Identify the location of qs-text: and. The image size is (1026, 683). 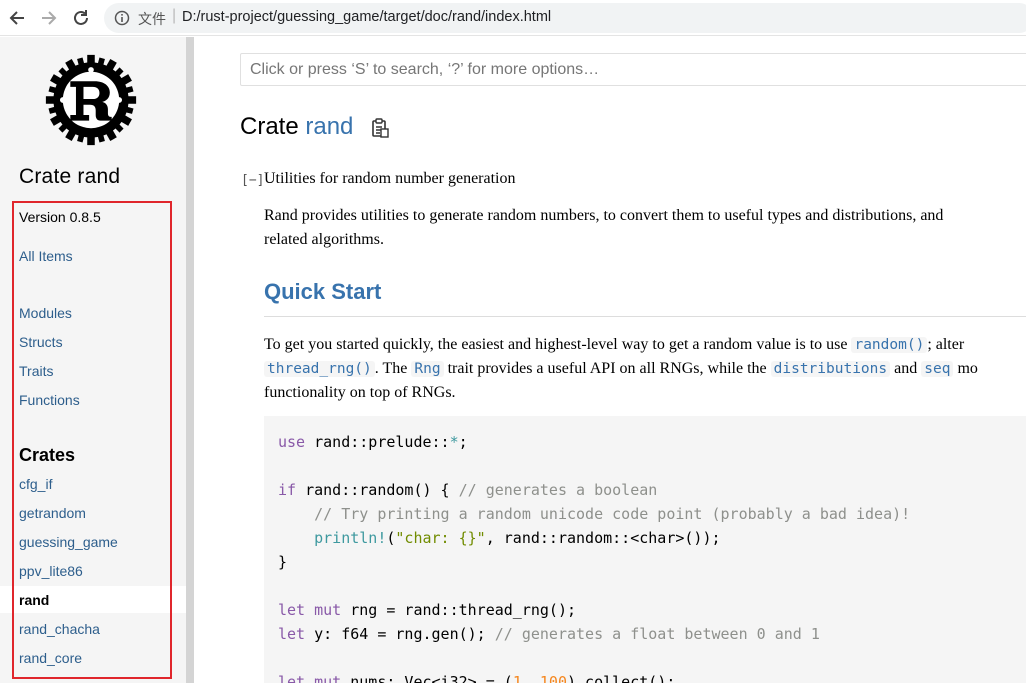
(906, 368).